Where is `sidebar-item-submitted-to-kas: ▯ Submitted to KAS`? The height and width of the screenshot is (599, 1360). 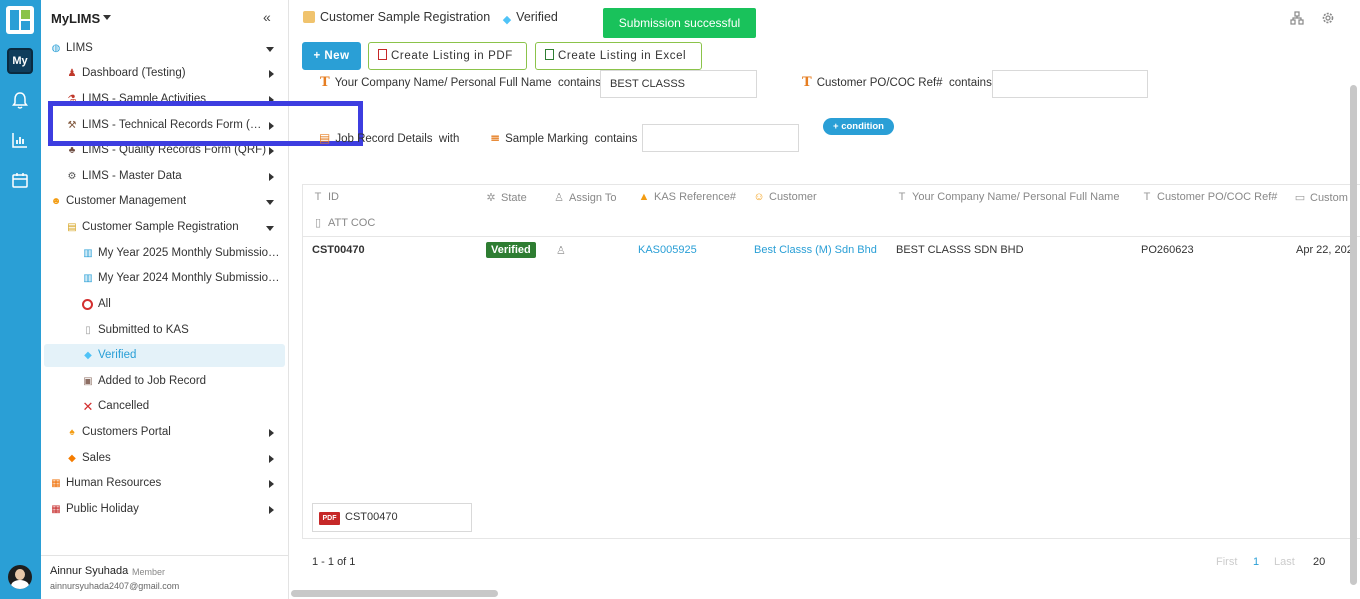 sidebar-item-submitted-to-kas: ▯ Submitted to KAS is located at coordinates (164, 330).